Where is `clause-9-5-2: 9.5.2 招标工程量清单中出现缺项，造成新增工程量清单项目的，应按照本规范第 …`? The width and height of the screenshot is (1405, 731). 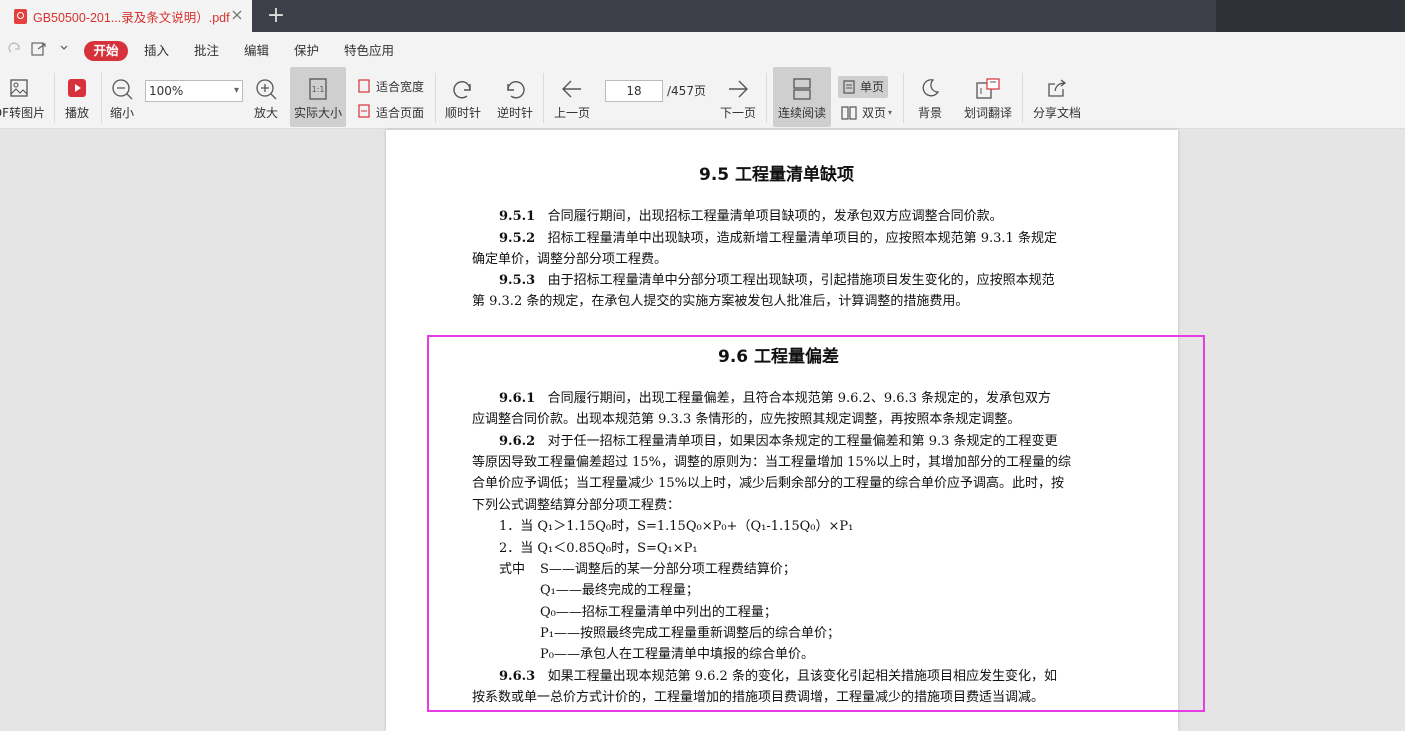 clause-9-5-2: 9.5.2 招标工程量清单中出现缺项，造成新增工程量清单项目的，应按照本规范第 … is located at coordinates (778, 238).